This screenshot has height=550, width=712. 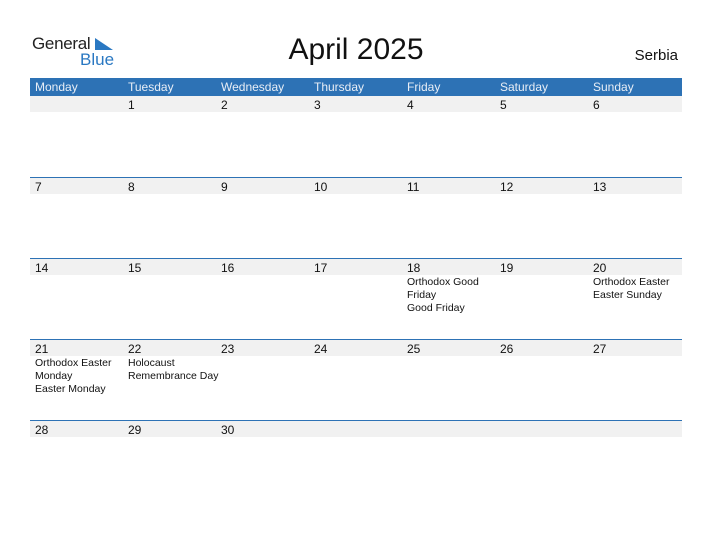 I want to click on day-cell: 6, so click(x=634, y=136).